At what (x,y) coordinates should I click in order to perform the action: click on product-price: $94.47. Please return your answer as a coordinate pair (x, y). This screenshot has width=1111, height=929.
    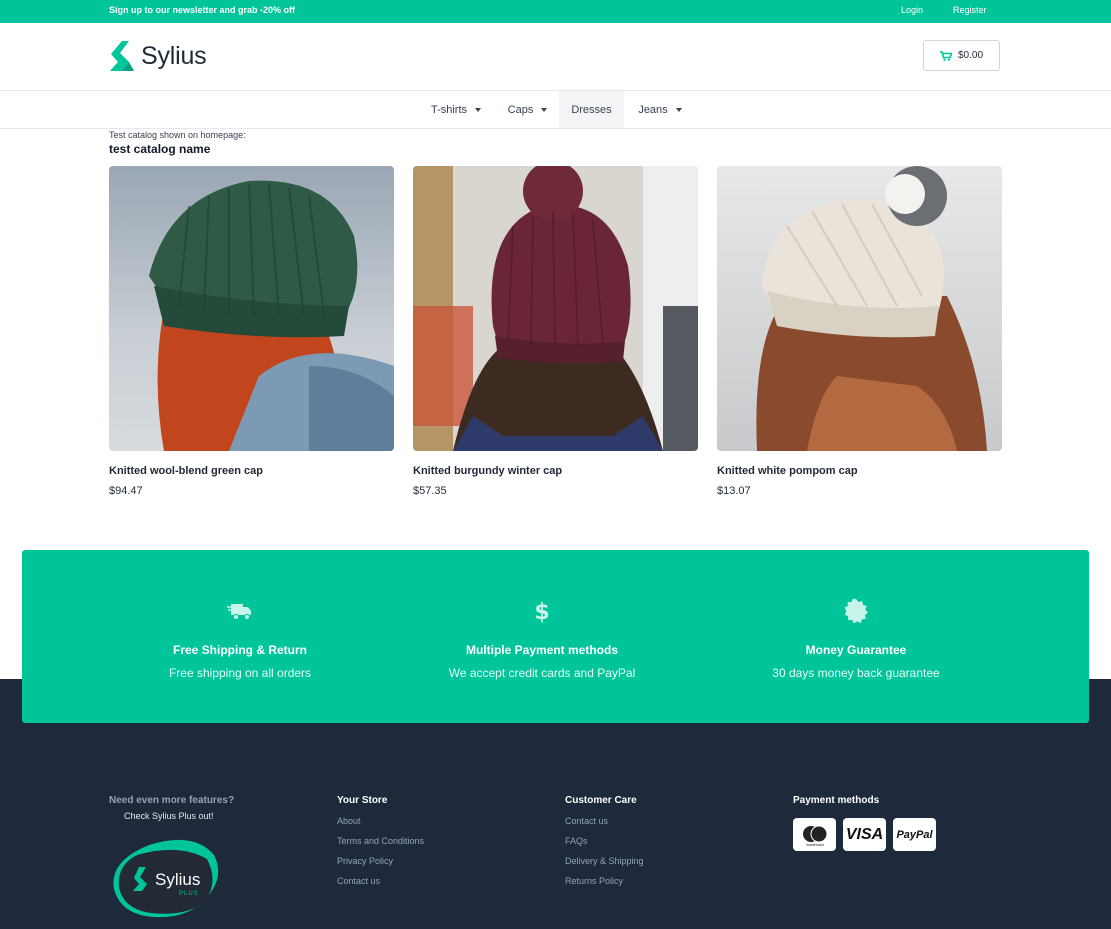
    Looking at the image, I should click on (126, 491).